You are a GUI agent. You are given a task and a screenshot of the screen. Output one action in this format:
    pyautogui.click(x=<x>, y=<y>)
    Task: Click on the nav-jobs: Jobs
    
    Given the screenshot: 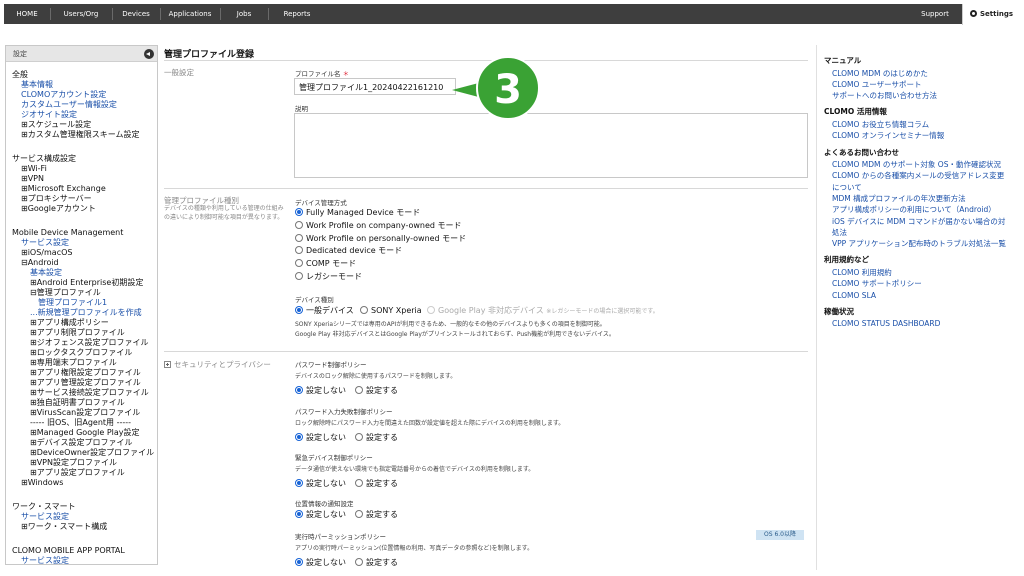 What is the action you would take?
    pyautogui.click(x=244, y=14)
    